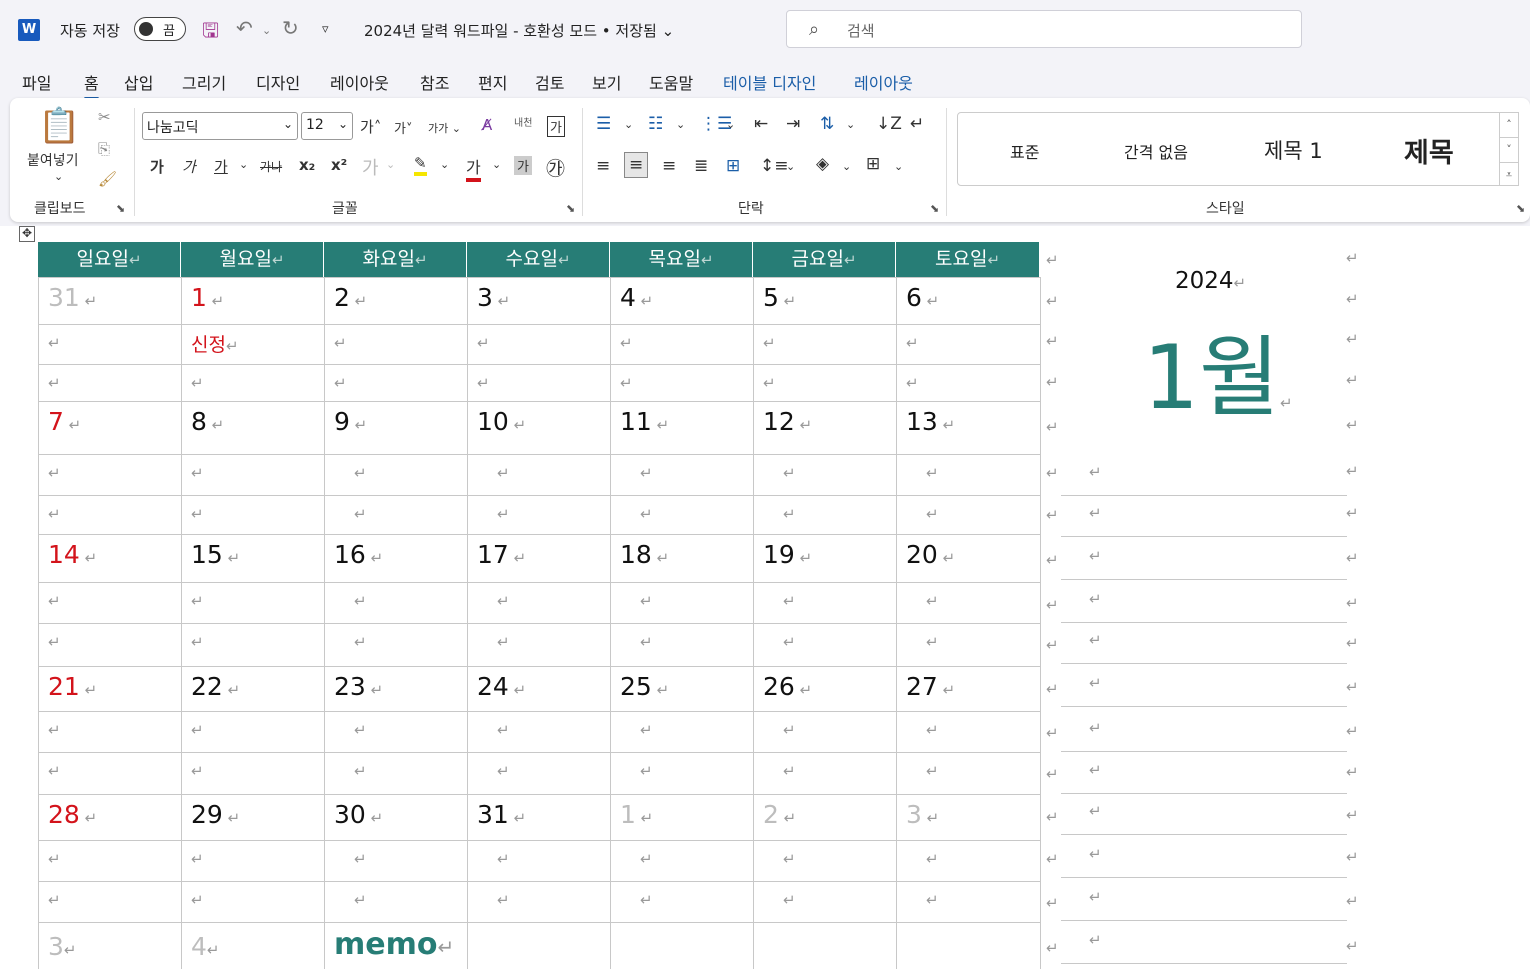  Describe the element at coordinates (523, 165) in the screenshot. I see `char-shading-button: 가` at that location.